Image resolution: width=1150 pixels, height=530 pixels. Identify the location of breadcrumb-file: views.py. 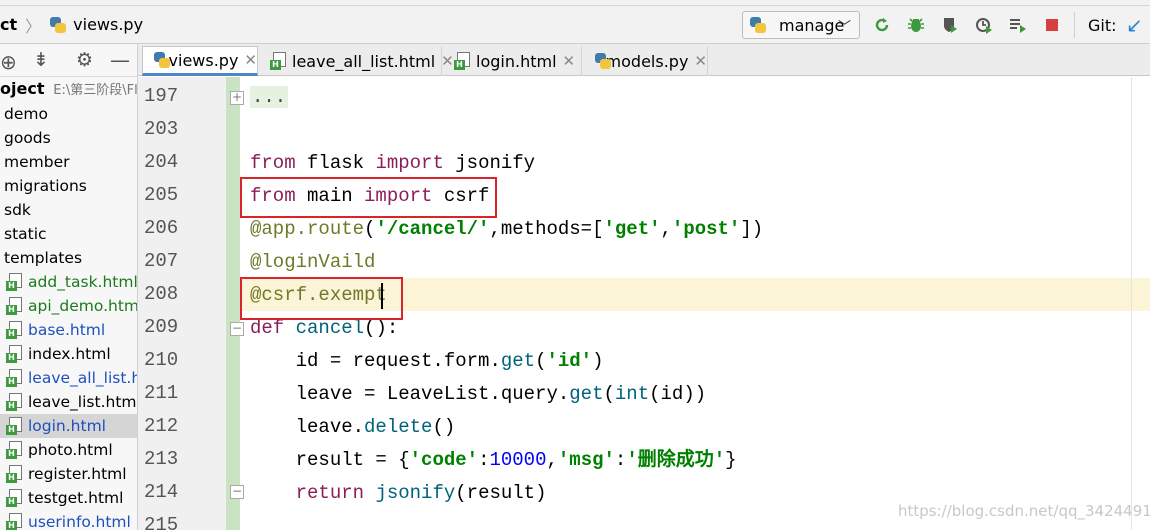
(108, 24).